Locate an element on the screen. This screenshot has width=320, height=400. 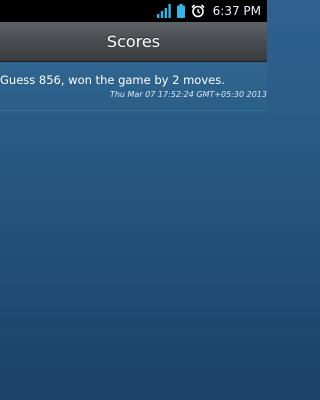
score-text: Guess 856, won the game by 2 moves. is located at coordinates (112, 80).